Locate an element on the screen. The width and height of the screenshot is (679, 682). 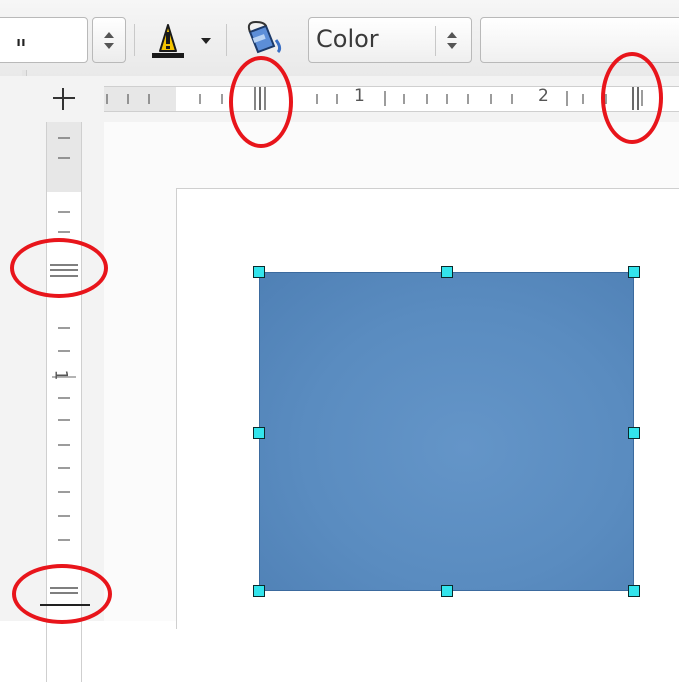
ruler-origin-icon is located at coordinates (63, 98).